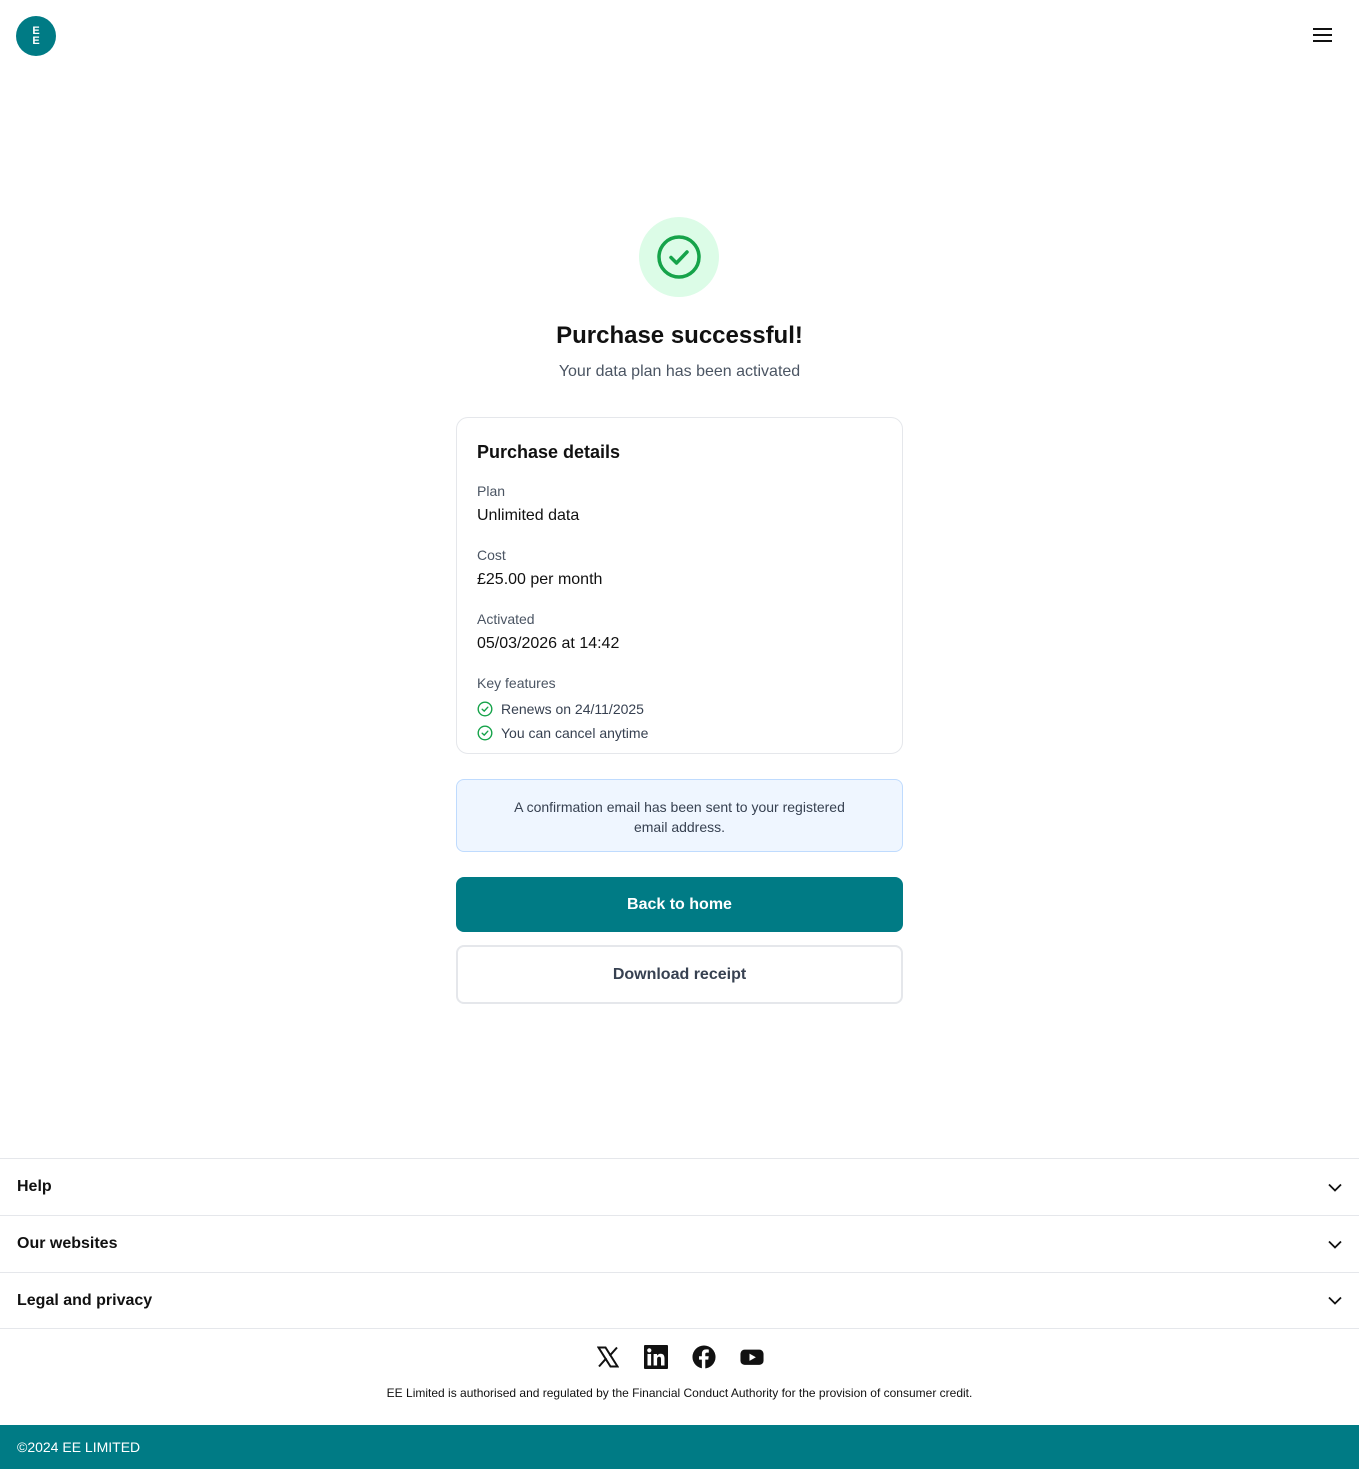  What do you see at coordinates (679, 36) in the screenshot?
I see `site-header: E E` at bounding box center [679, 36].